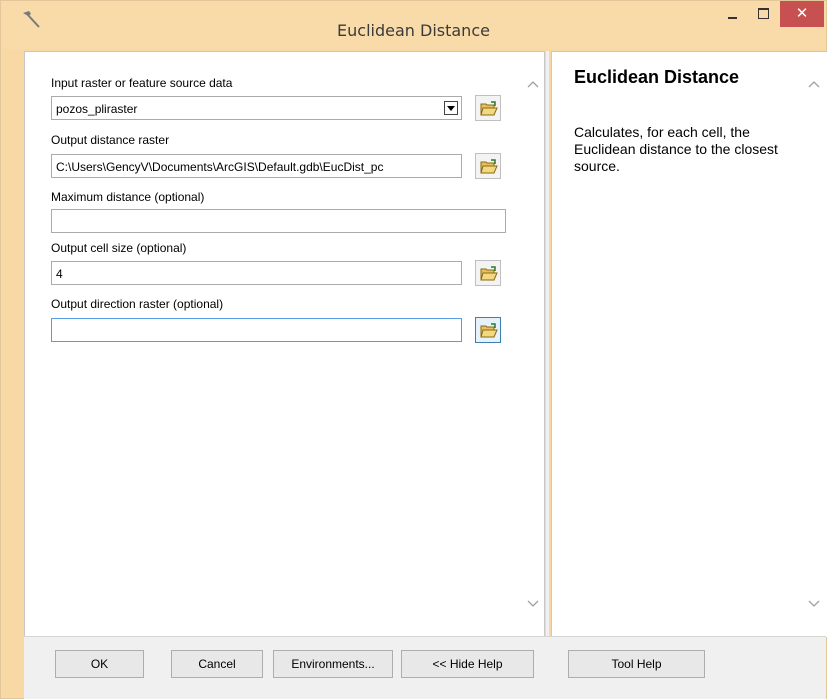  I want to click on window-title: Euclidean Distance, so click(413, 30).